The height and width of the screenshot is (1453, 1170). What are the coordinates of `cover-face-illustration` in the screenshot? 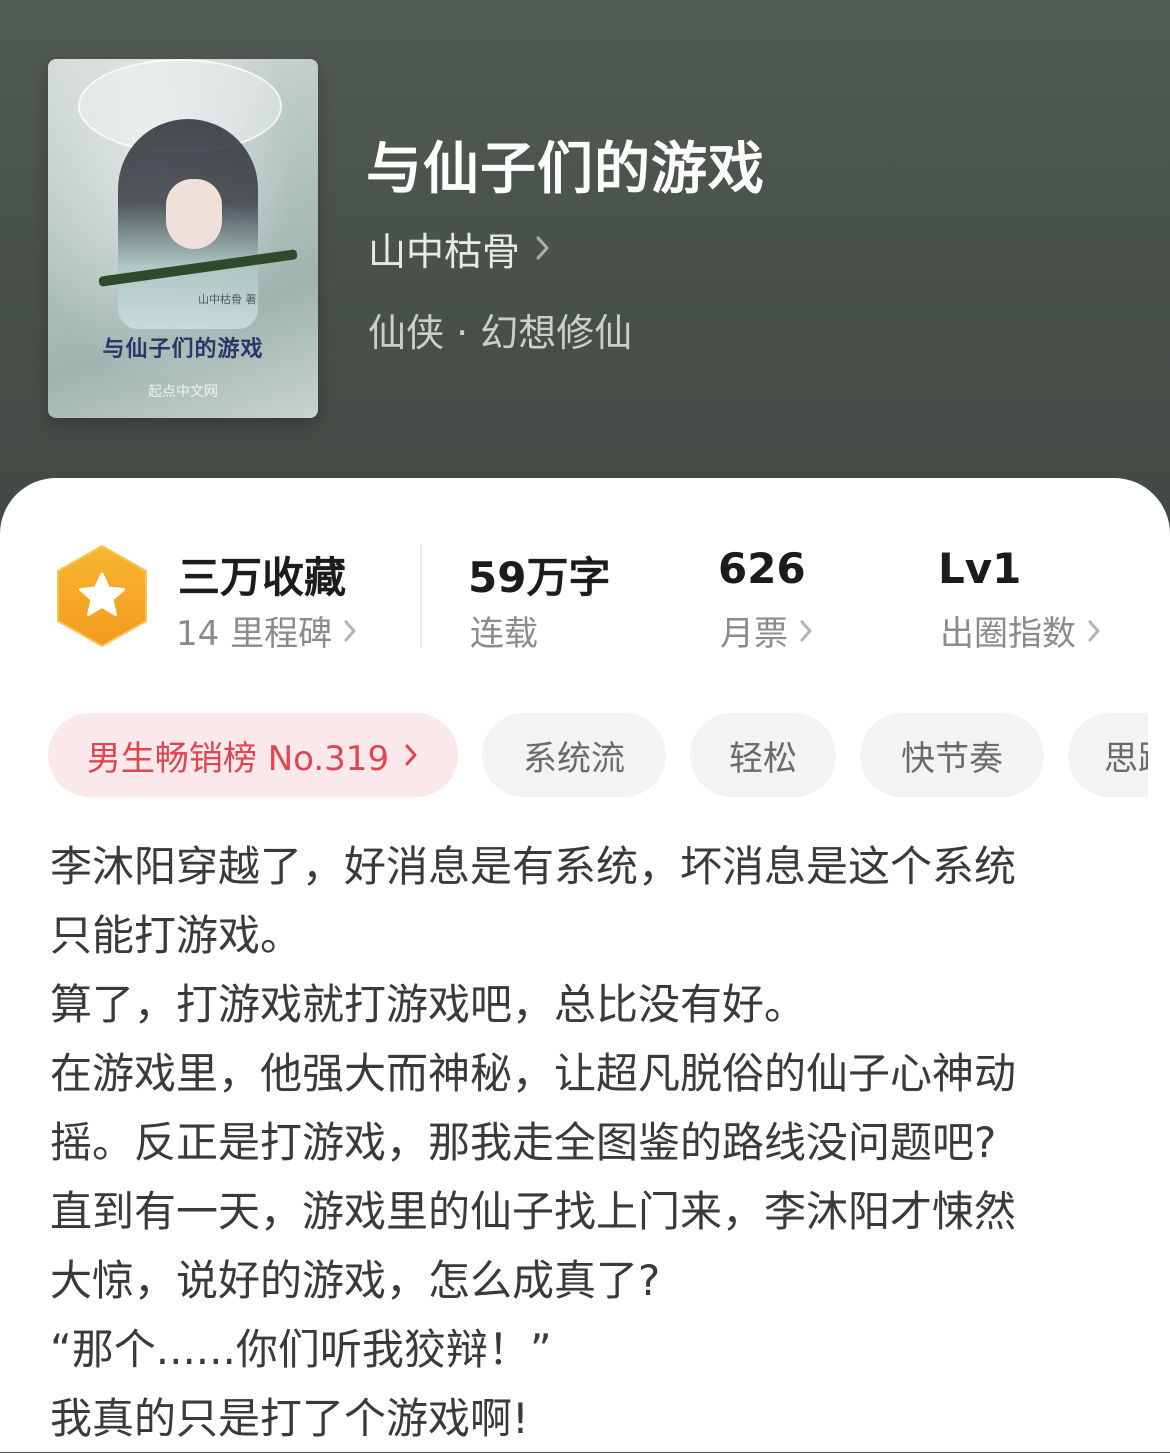 It's located at (194, 214).